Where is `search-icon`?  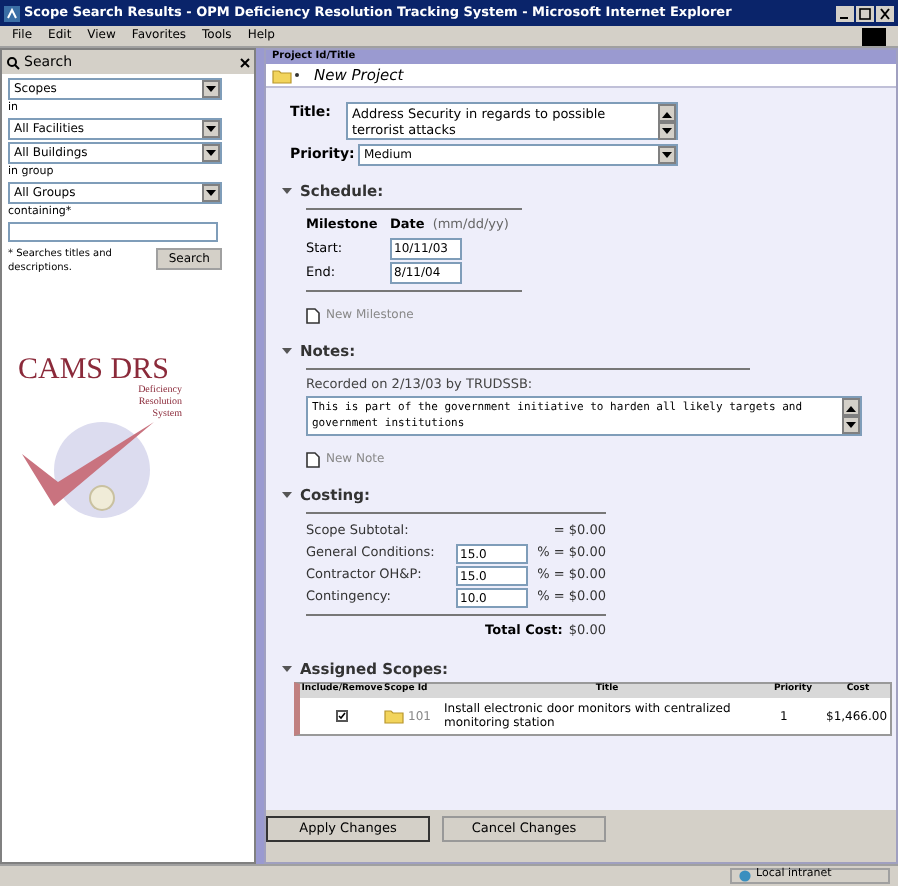
search-icon is located at coordinates (13, 62).